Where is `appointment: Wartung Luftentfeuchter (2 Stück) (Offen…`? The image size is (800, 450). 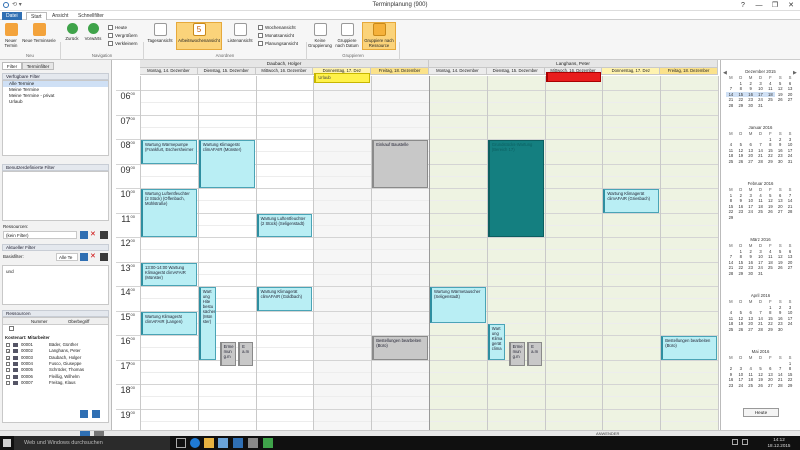 appointment: Wartung Luftentfeuchter (2 Stück) (Offen… is located at coordinates (169, 213).